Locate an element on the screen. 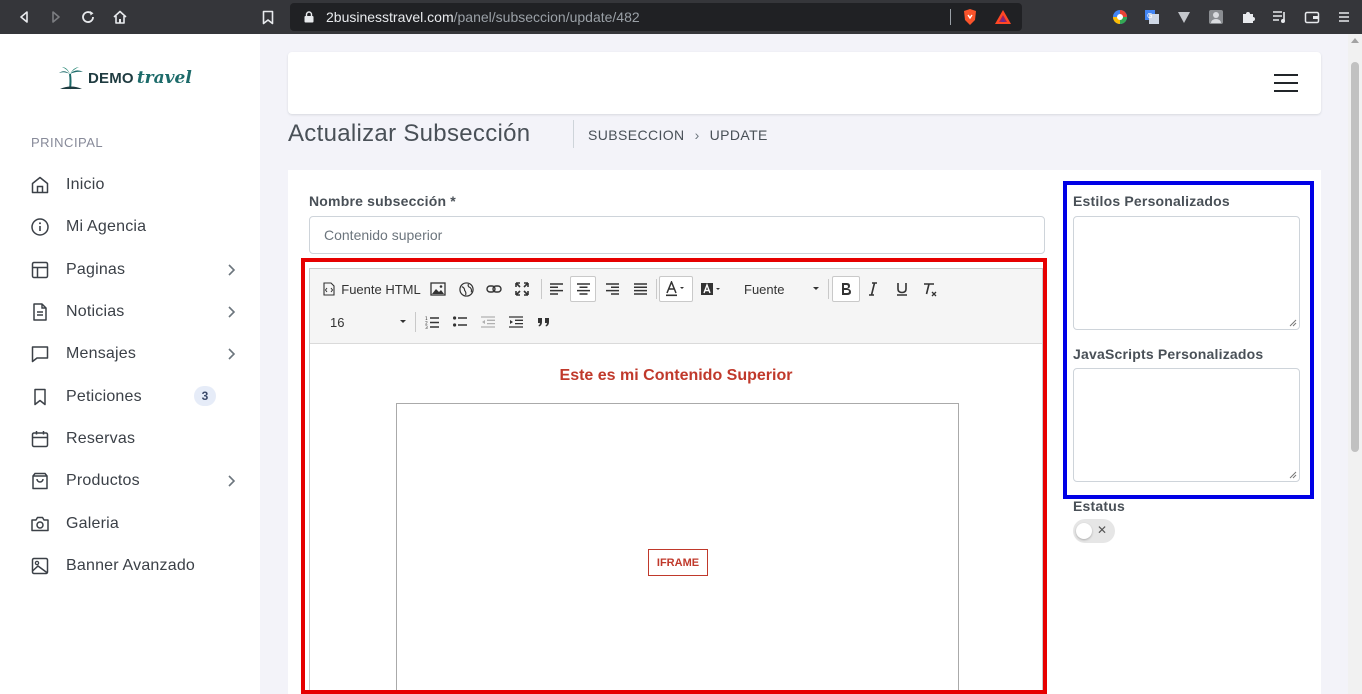 Image resolution: width=1362 pixels, height=694 pixels. align-center-button is located at coordinates (583, 289).